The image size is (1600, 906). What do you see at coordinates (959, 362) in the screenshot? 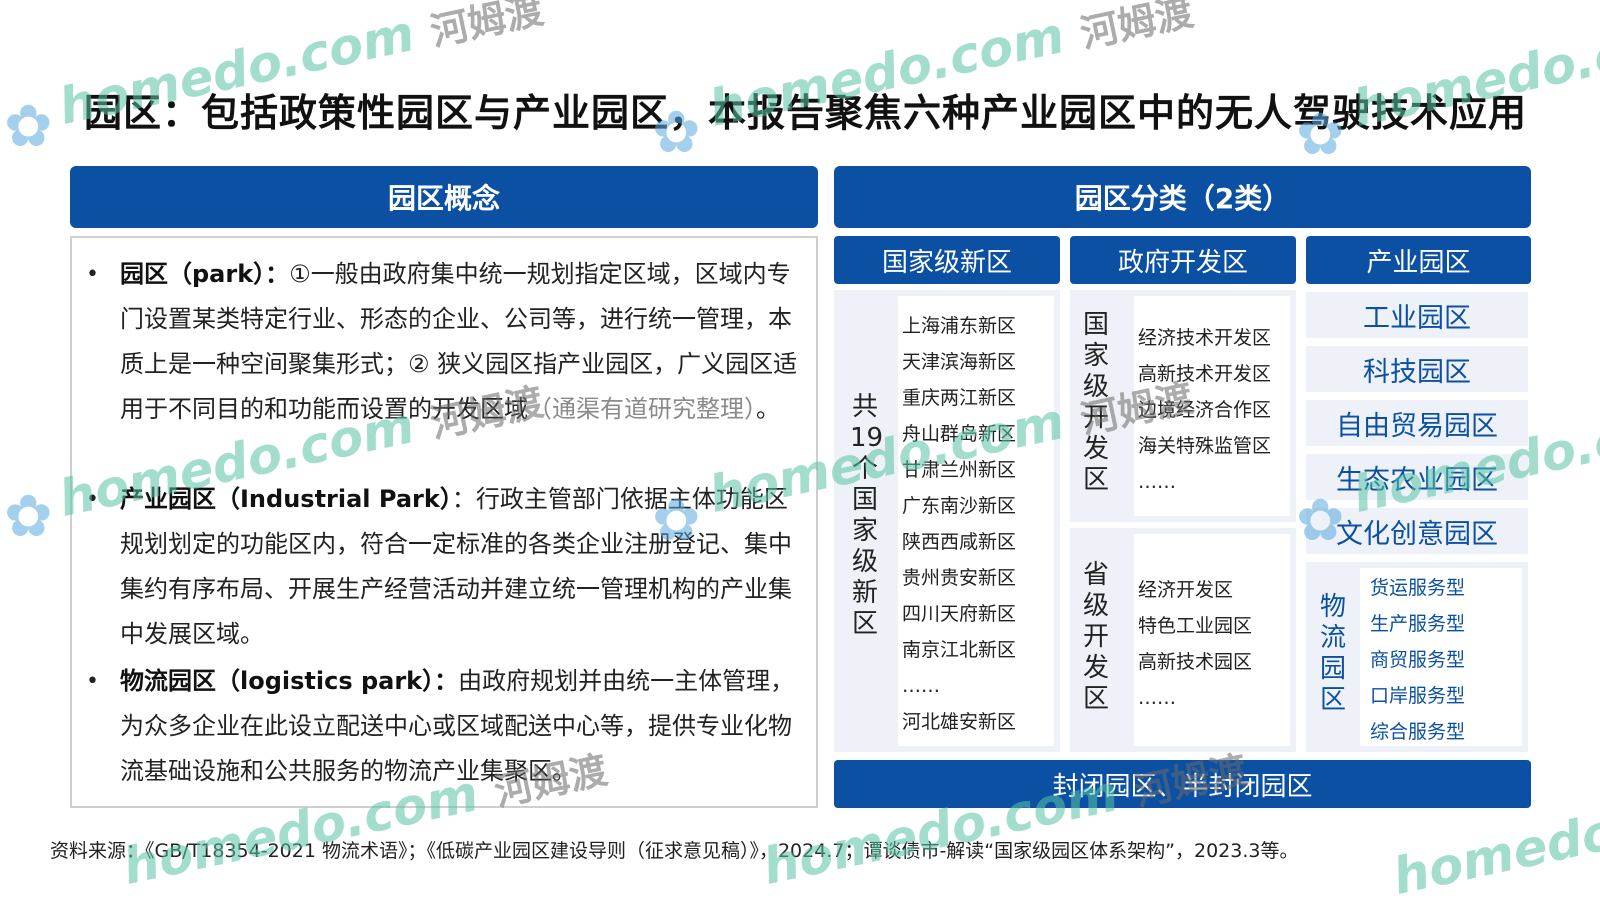
I see `list-item: 天津滨海新区` at bounding box center [959, 362].